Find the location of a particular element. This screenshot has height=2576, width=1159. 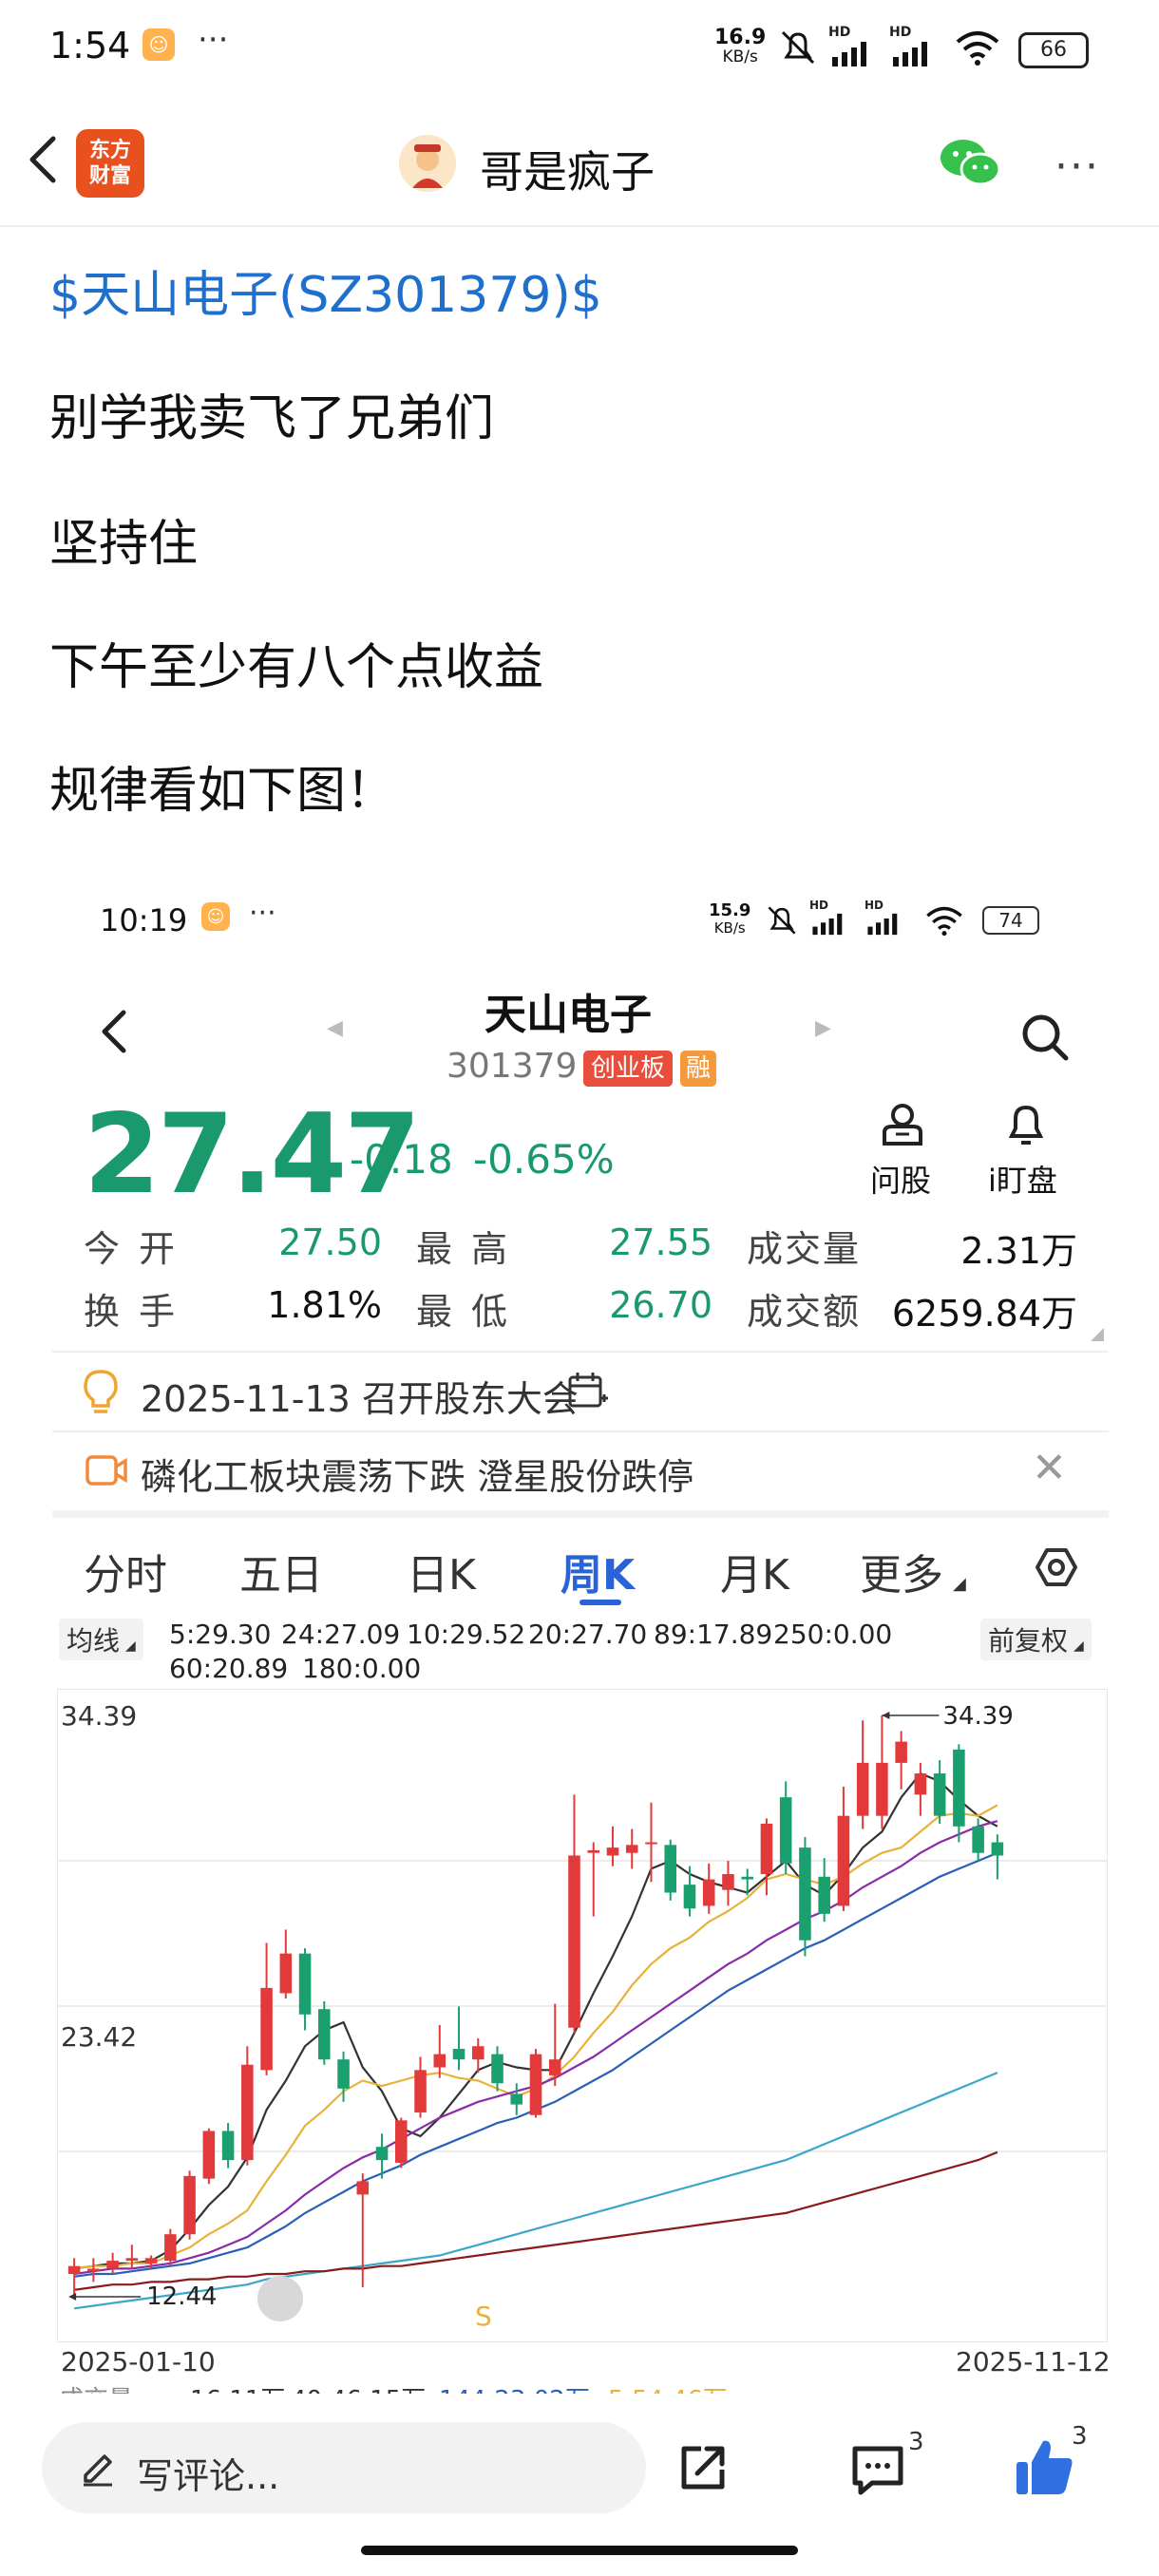

author-name: 哥是疯子 is located at coordinates (567, 169).